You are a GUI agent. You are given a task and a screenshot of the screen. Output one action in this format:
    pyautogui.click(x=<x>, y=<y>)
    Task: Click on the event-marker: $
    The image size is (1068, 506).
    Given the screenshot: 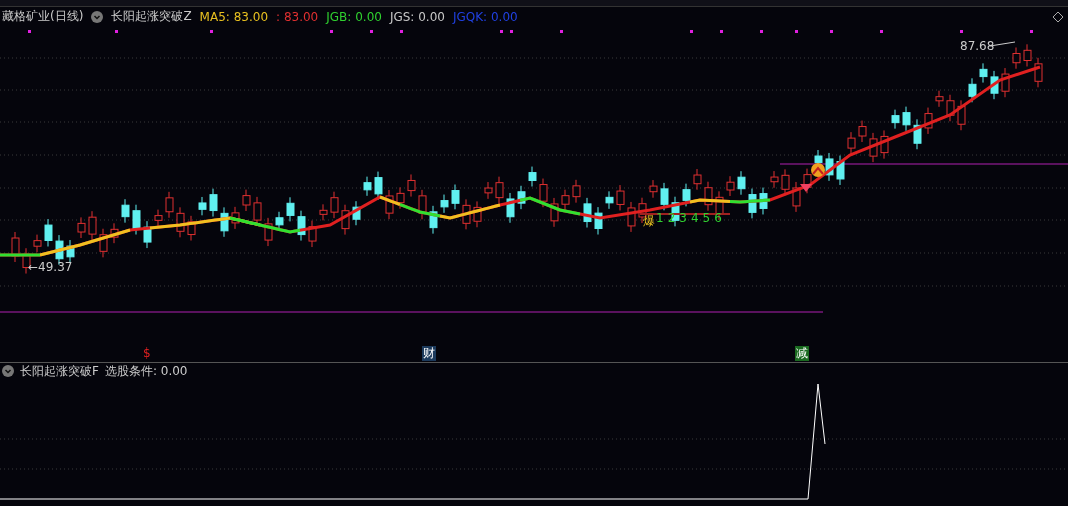 What is the action you would take?
    pyautogui.click(x=147, y=353)
    